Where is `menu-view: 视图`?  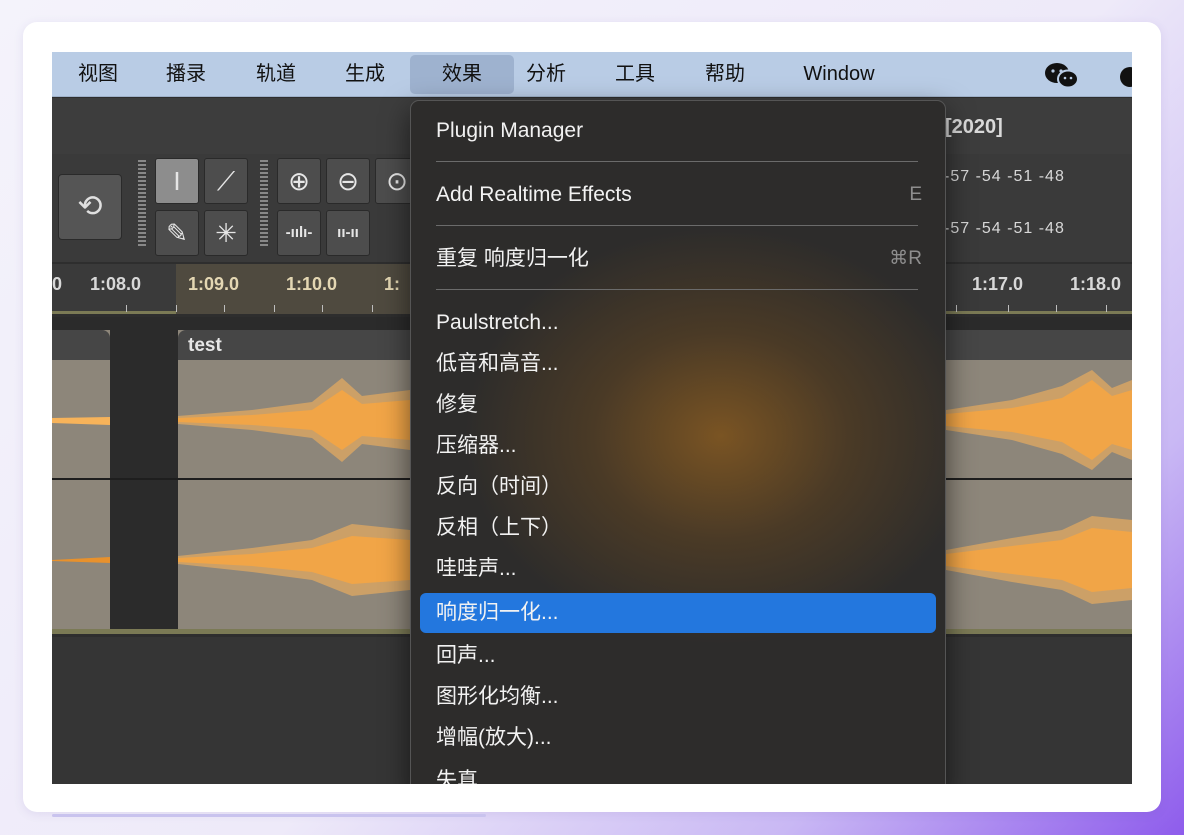 menu-view: 视图 is located at coordinates (98, 74).